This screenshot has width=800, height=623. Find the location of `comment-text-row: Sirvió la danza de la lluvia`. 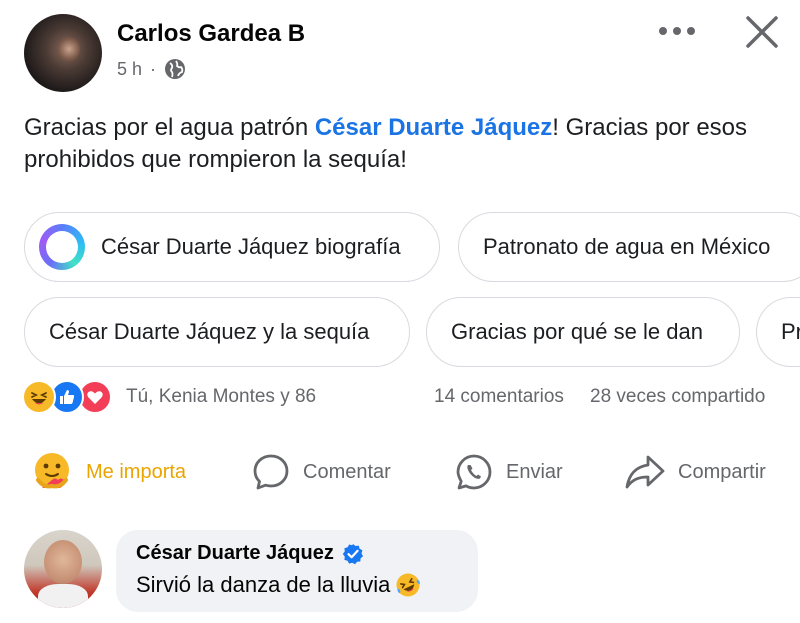

comment-text-row: Sirvió la danza de la lluvia is located at coordinates (297, 585).